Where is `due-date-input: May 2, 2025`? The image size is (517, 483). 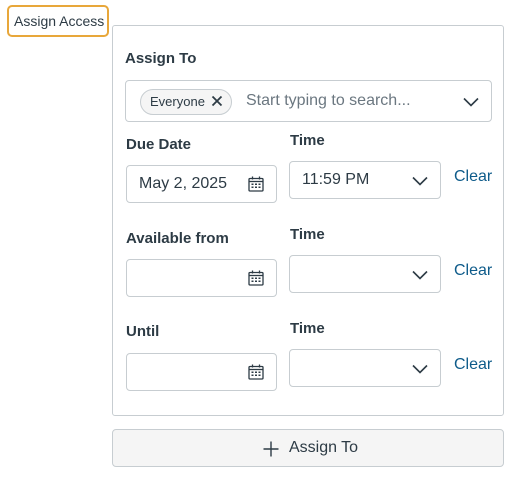
due-date-input: May 2, 2025 is located at coordinates (201, 184).